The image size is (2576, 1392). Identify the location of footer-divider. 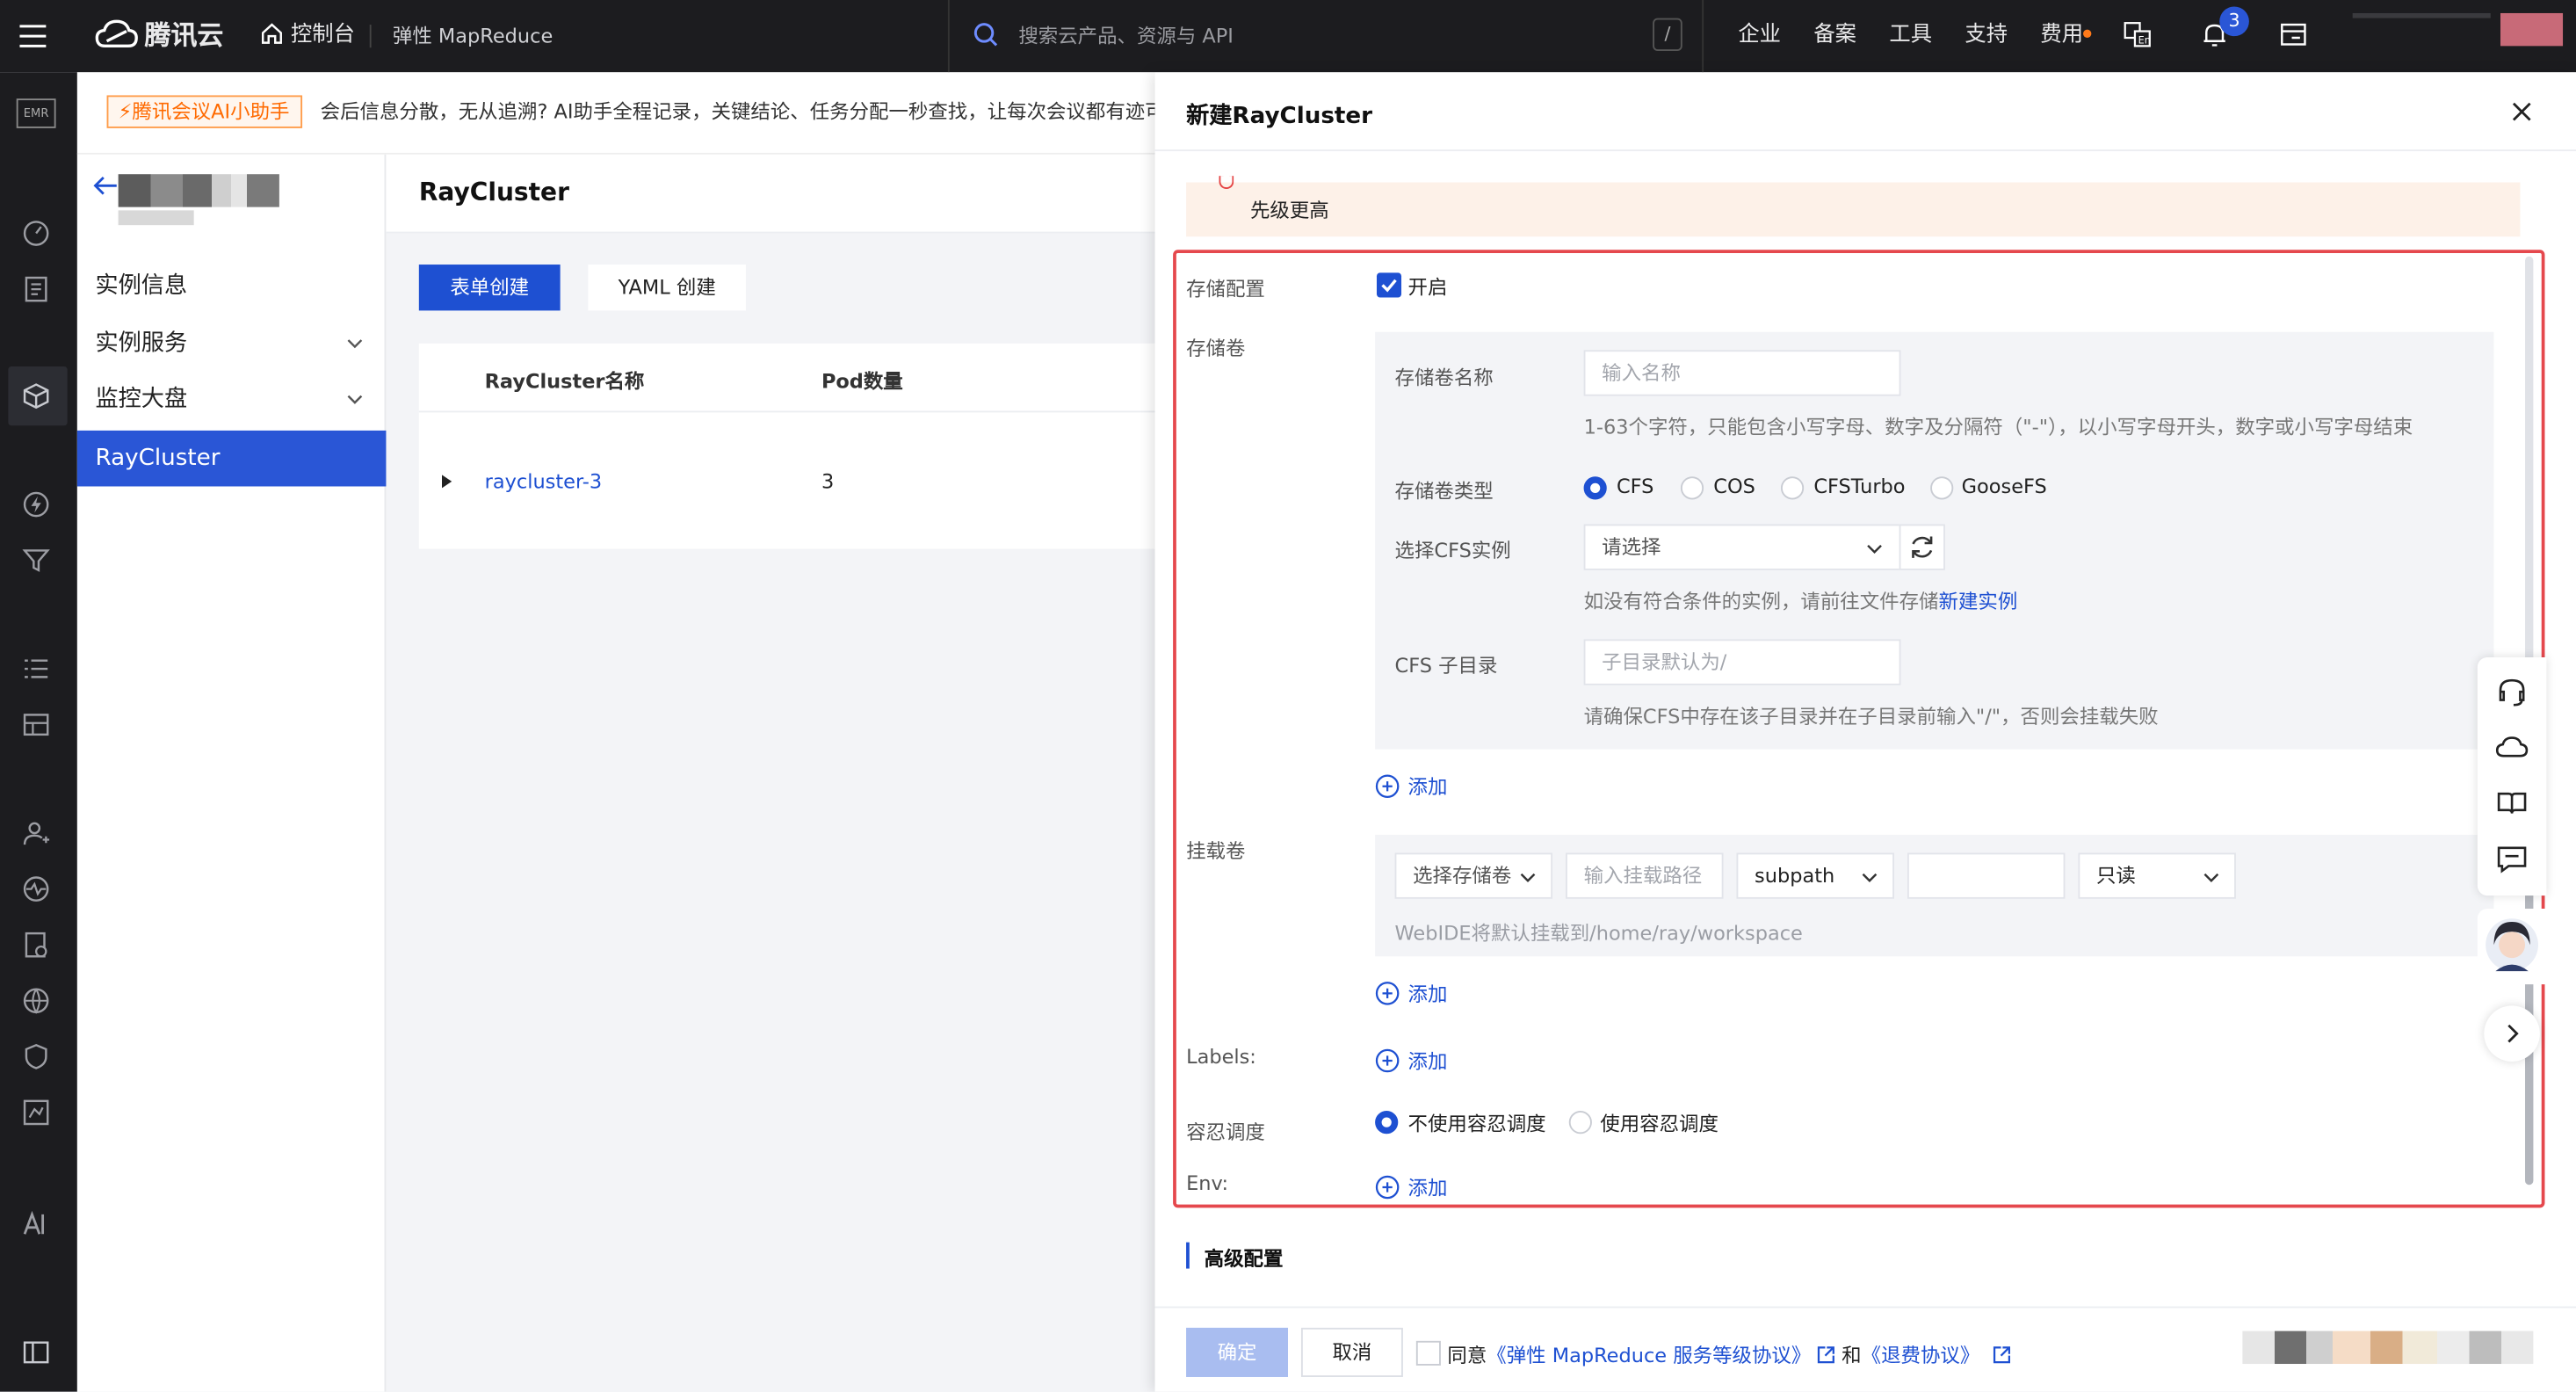
(1865, 1307).